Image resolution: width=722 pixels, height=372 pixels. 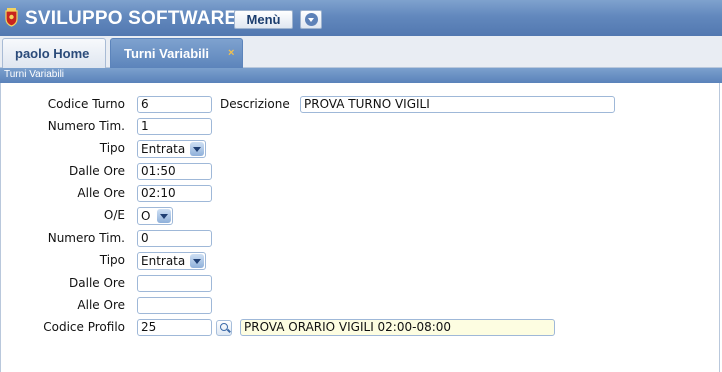 I want to click on numero-tim-label: Numero Tim., so click(x=86, y=126).